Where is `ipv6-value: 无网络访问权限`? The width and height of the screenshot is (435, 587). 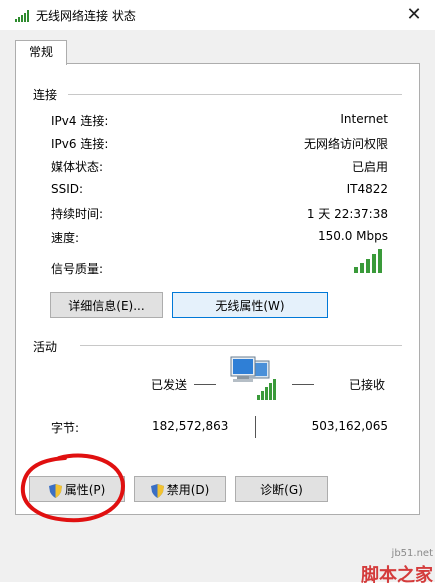
ipv6-value: 无网络访问权限 is located at coordinates (345, 144).